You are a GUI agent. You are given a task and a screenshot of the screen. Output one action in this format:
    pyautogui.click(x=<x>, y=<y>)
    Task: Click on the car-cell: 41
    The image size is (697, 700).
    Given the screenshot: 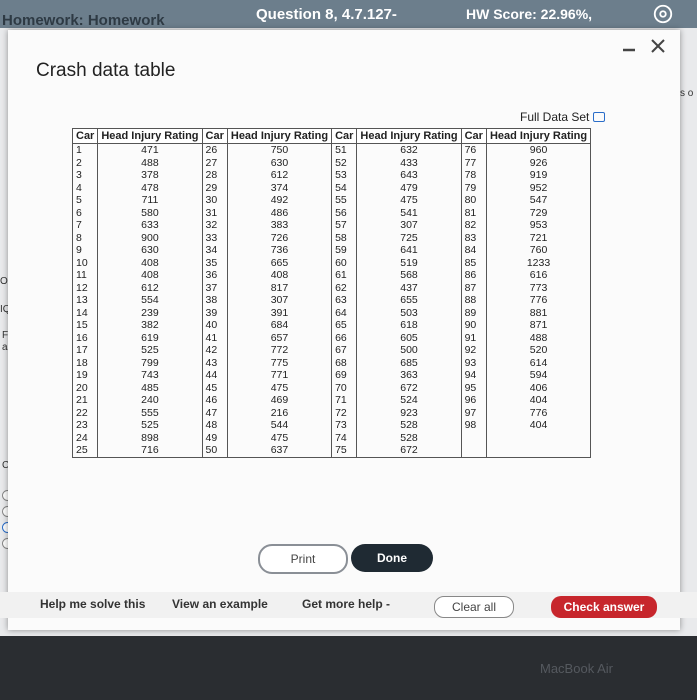 What is the action you would take?
    pyautogui.click(x=214, y=337)
    